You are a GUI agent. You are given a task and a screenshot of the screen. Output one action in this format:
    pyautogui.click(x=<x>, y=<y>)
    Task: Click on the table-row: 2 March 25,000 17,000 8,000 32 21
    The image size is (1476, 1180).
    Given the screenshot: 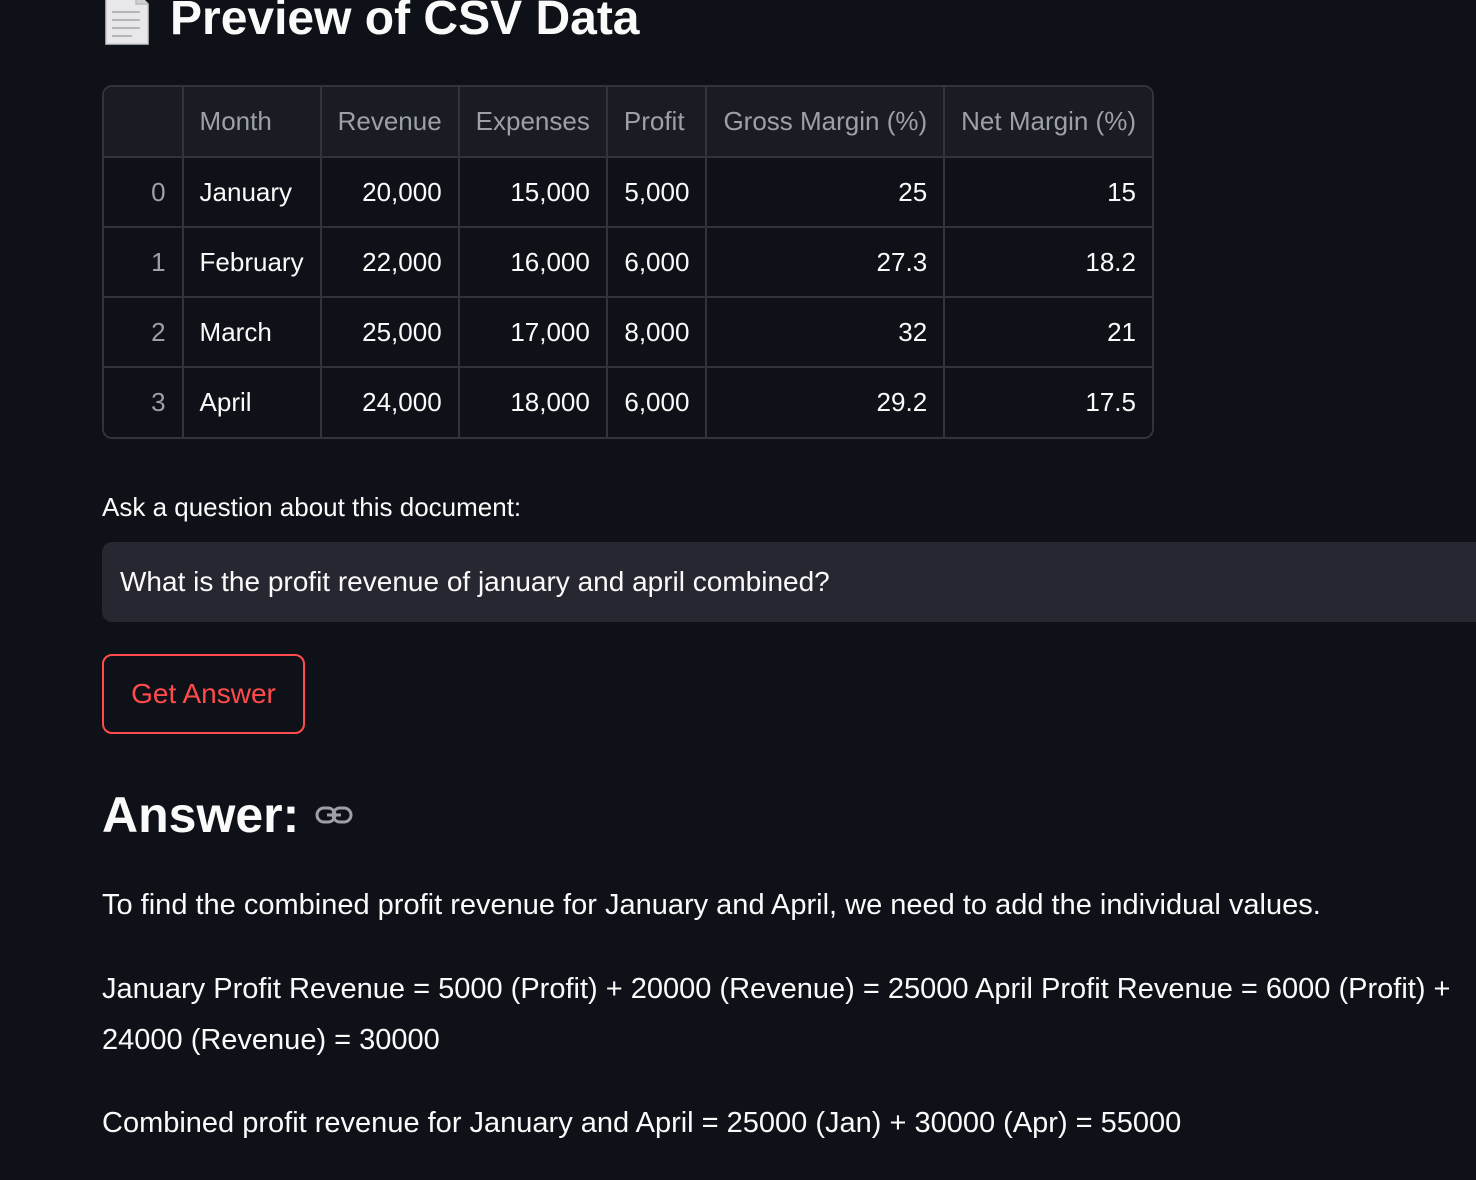 What is the action you would take?
    pyautogui.click(x=628, y=332)
    